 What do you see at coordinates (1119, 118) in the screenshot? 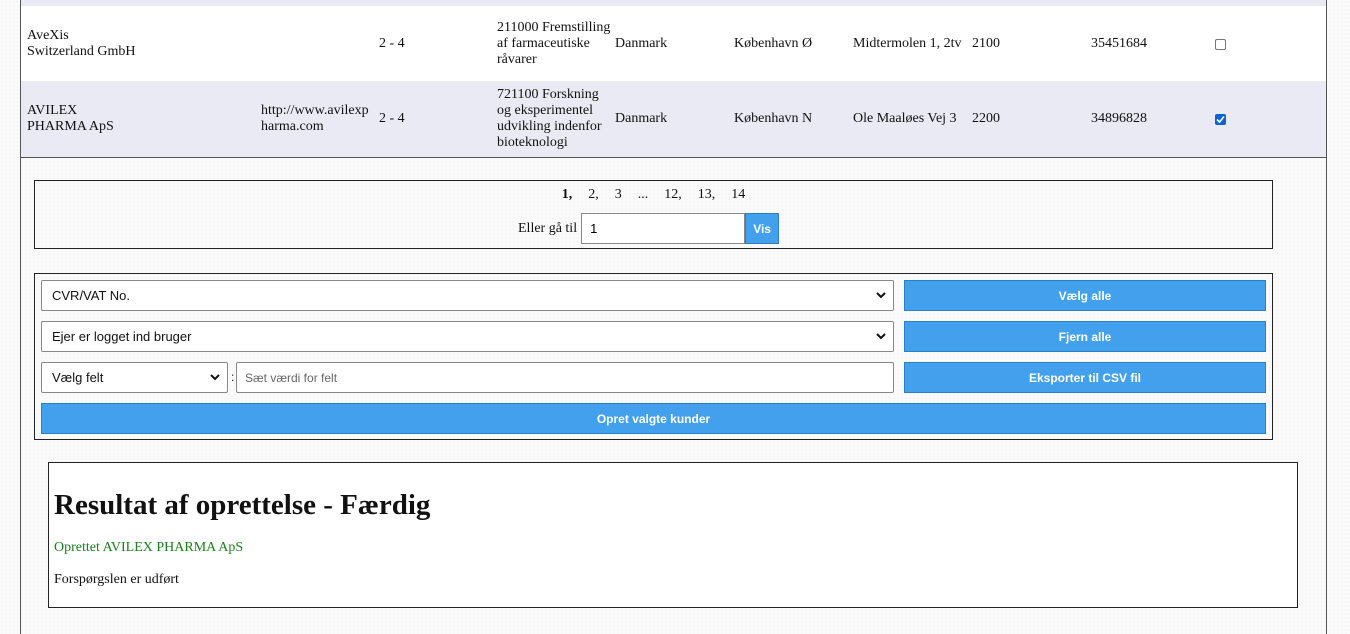
I see `cvr-cell: 34896828` at bounding box center [1119, 118].